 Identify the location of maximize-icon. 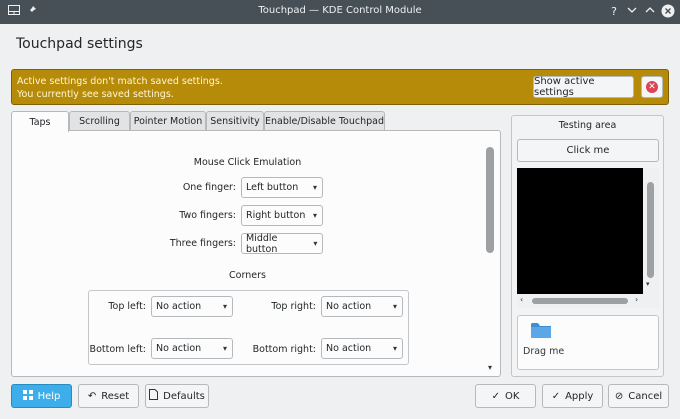
(650, 12).